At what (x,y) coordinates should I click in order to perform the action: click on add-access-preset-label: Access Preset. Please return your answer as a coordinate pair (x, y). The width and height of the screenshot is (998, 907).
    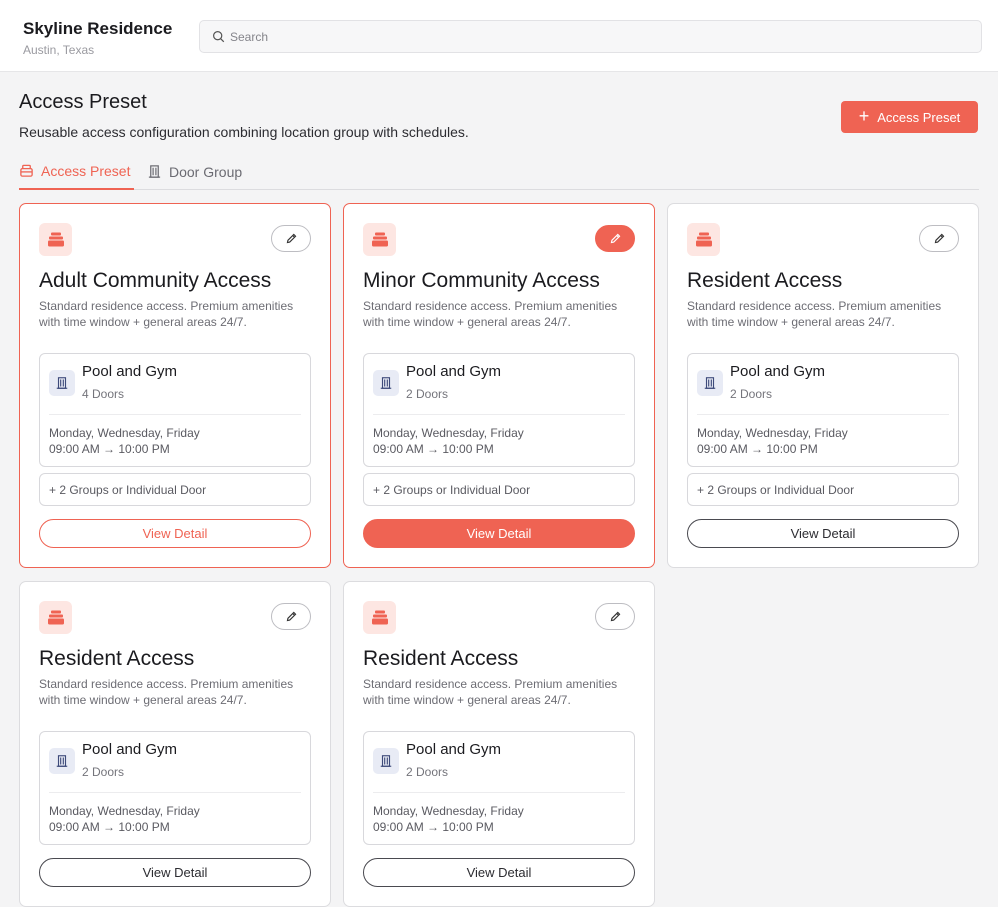
    Looking at the image, I should click on (919, 117).